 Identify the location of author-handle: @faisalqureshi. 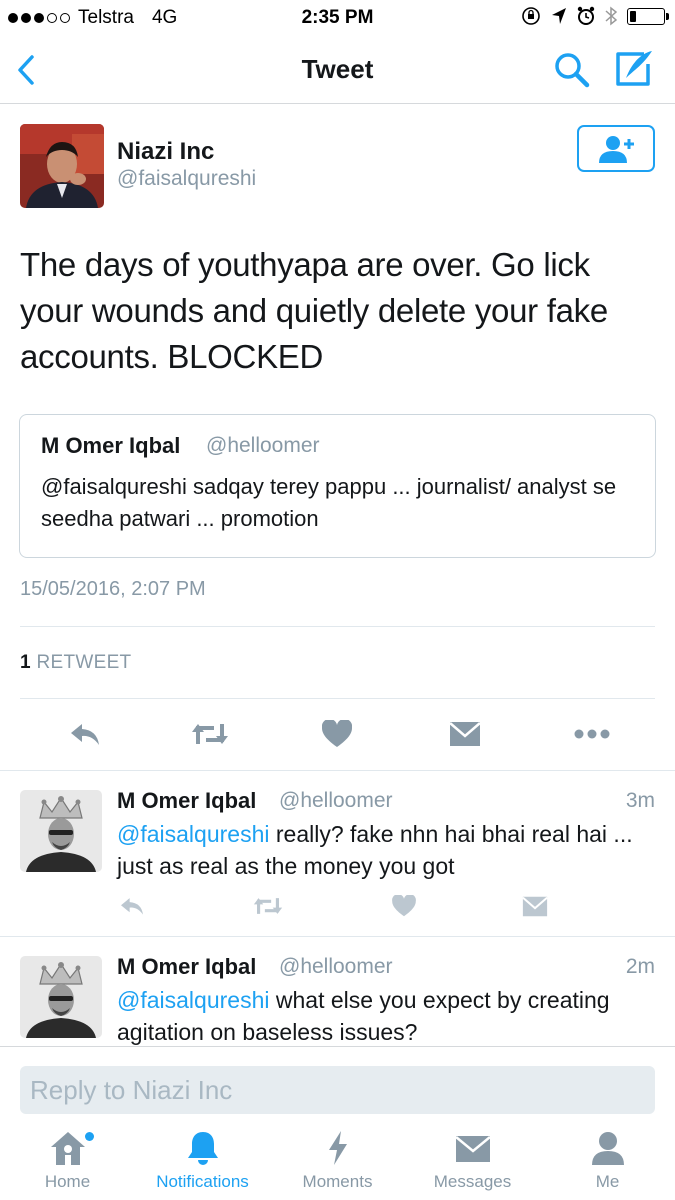
(186, 179).